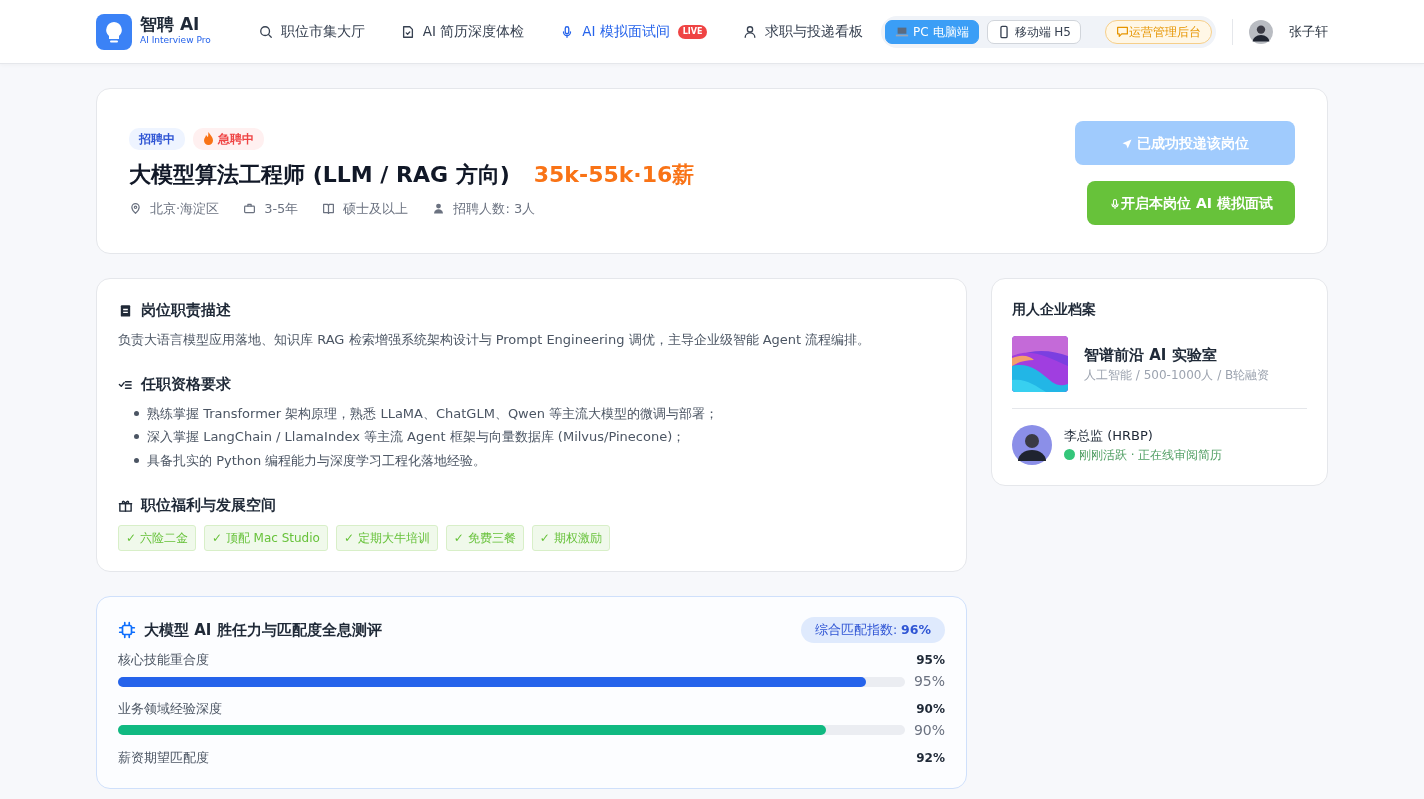 This screenshot has height=799, width=1424. Describe the element at coordinates (386, 537) in the screenshot. I see `benefit-tag: ✓ 定期大牛培训` at that location.